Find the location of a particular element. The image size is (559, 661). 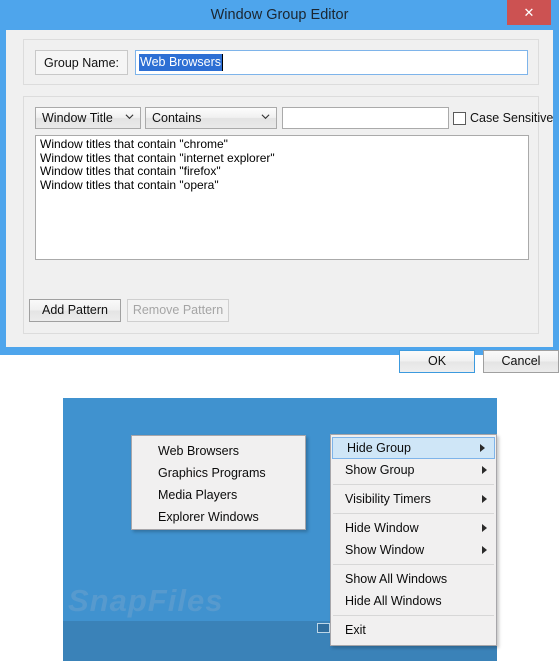

case-sensitive-label: Case Sensitive is located at coordinates (512, 118).